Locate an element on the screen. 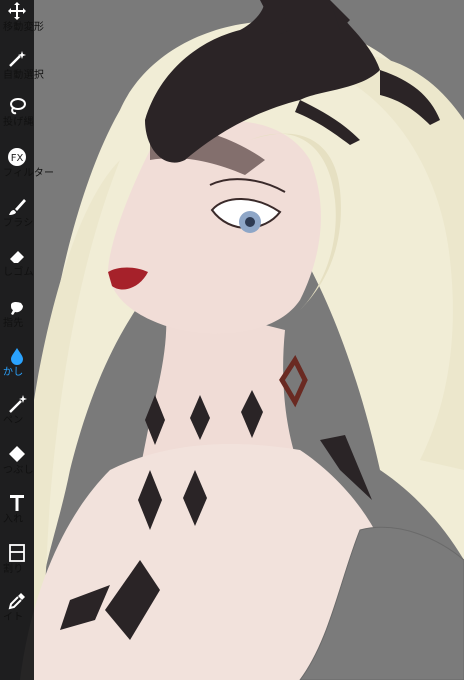 This screenshot has width=464, height=680. tool-sparkle-pen: ペン is located at coordinates (31, 413).